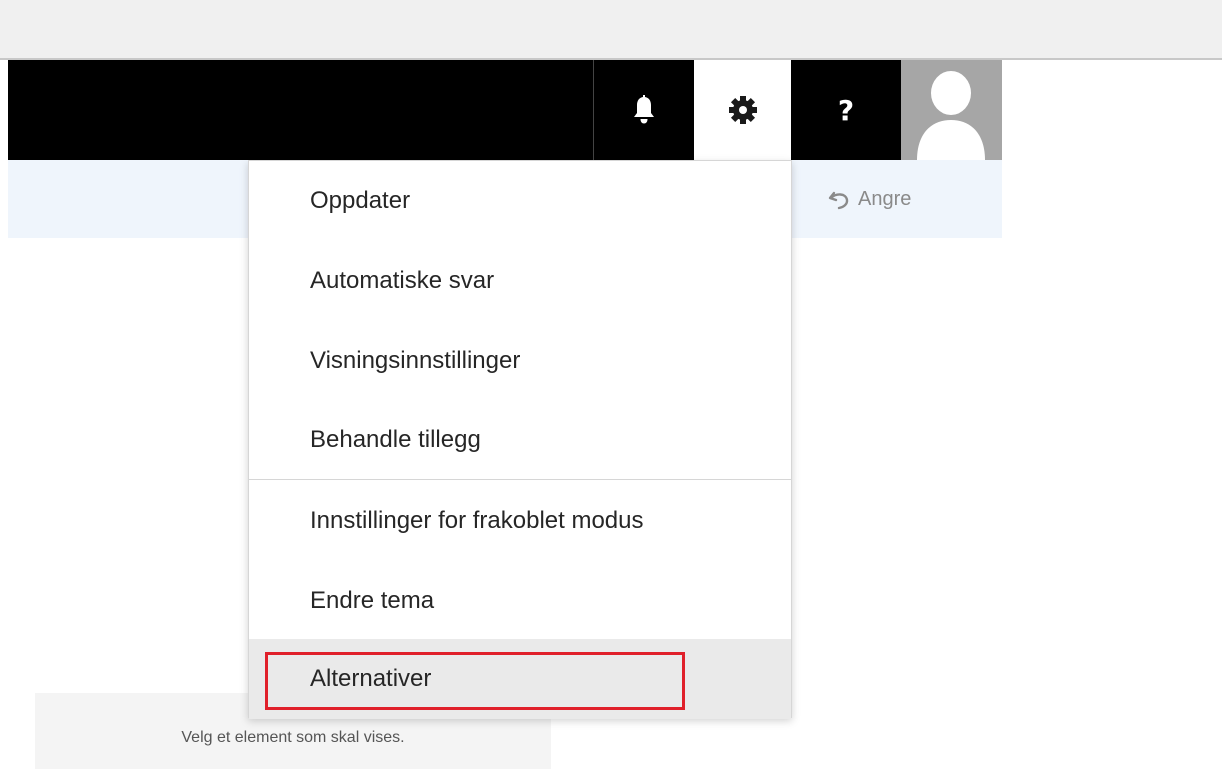  Describe the element at coordinates (395, 439) in the screenshot. I see `menu-item-label: Behandle tillegg` at that location.